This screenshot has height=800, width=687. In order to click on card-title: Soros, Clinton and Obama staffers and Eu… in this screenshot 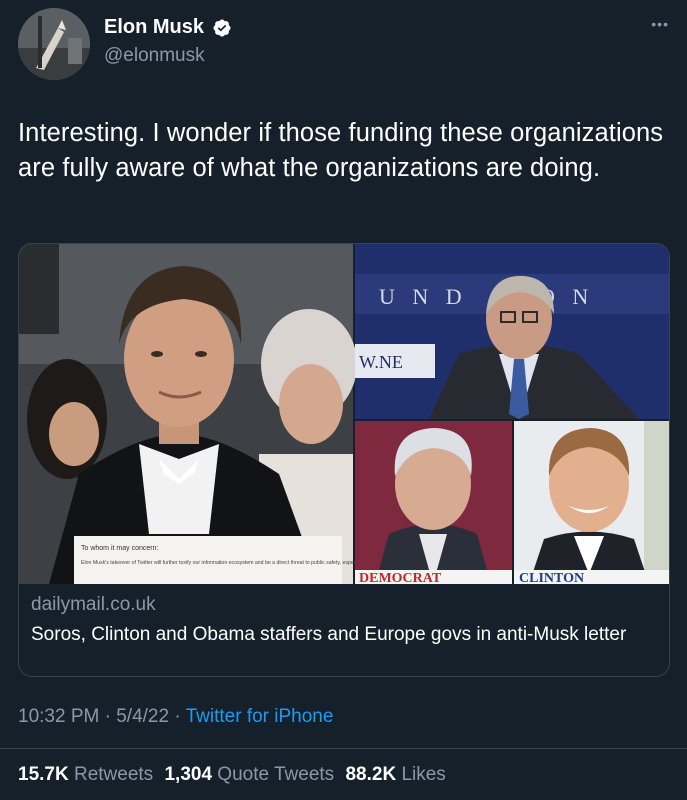, I will do `click(329, 634)`.